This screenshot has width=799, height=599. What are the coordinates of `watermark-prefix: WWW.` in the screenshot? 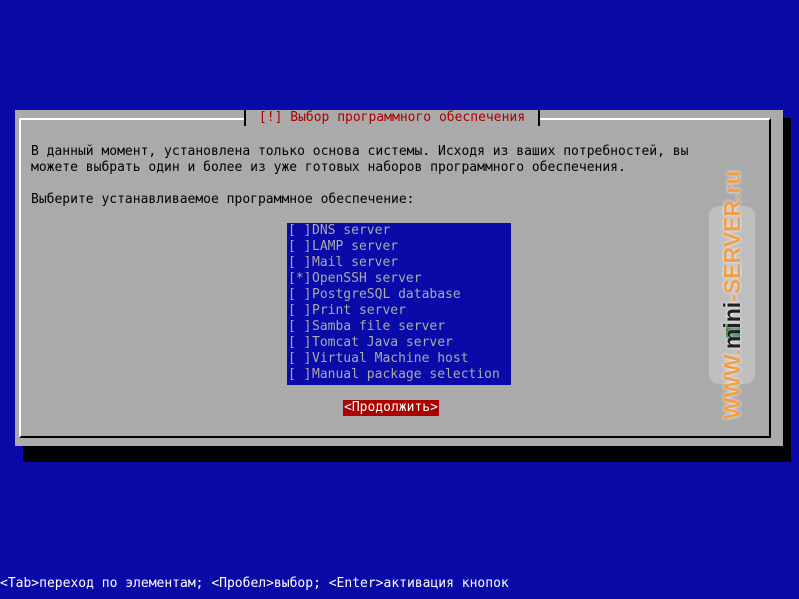 It's located at (732, 384).